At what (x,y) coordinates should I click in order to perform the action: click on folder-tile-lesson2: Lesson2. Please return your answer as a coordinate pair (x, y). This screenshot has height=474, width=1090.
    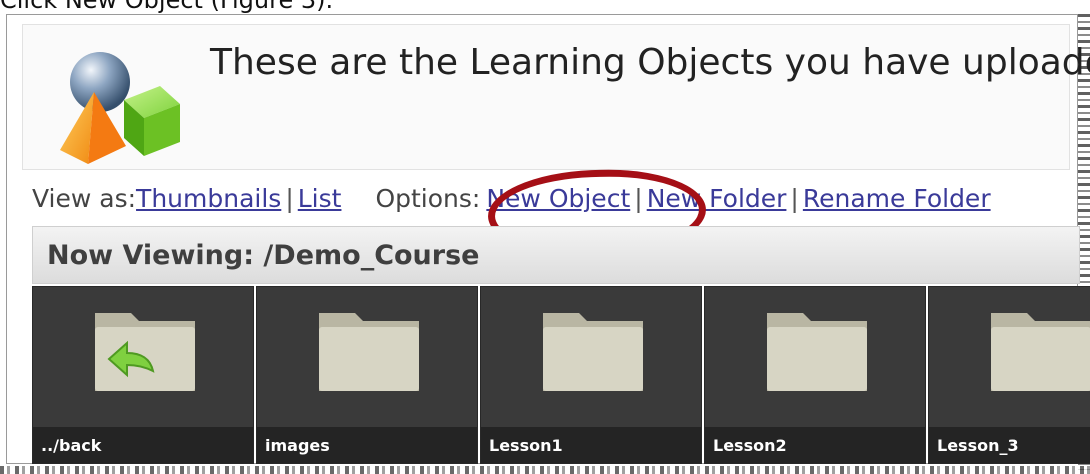
    Looking at the image, I should click on (815, 375).